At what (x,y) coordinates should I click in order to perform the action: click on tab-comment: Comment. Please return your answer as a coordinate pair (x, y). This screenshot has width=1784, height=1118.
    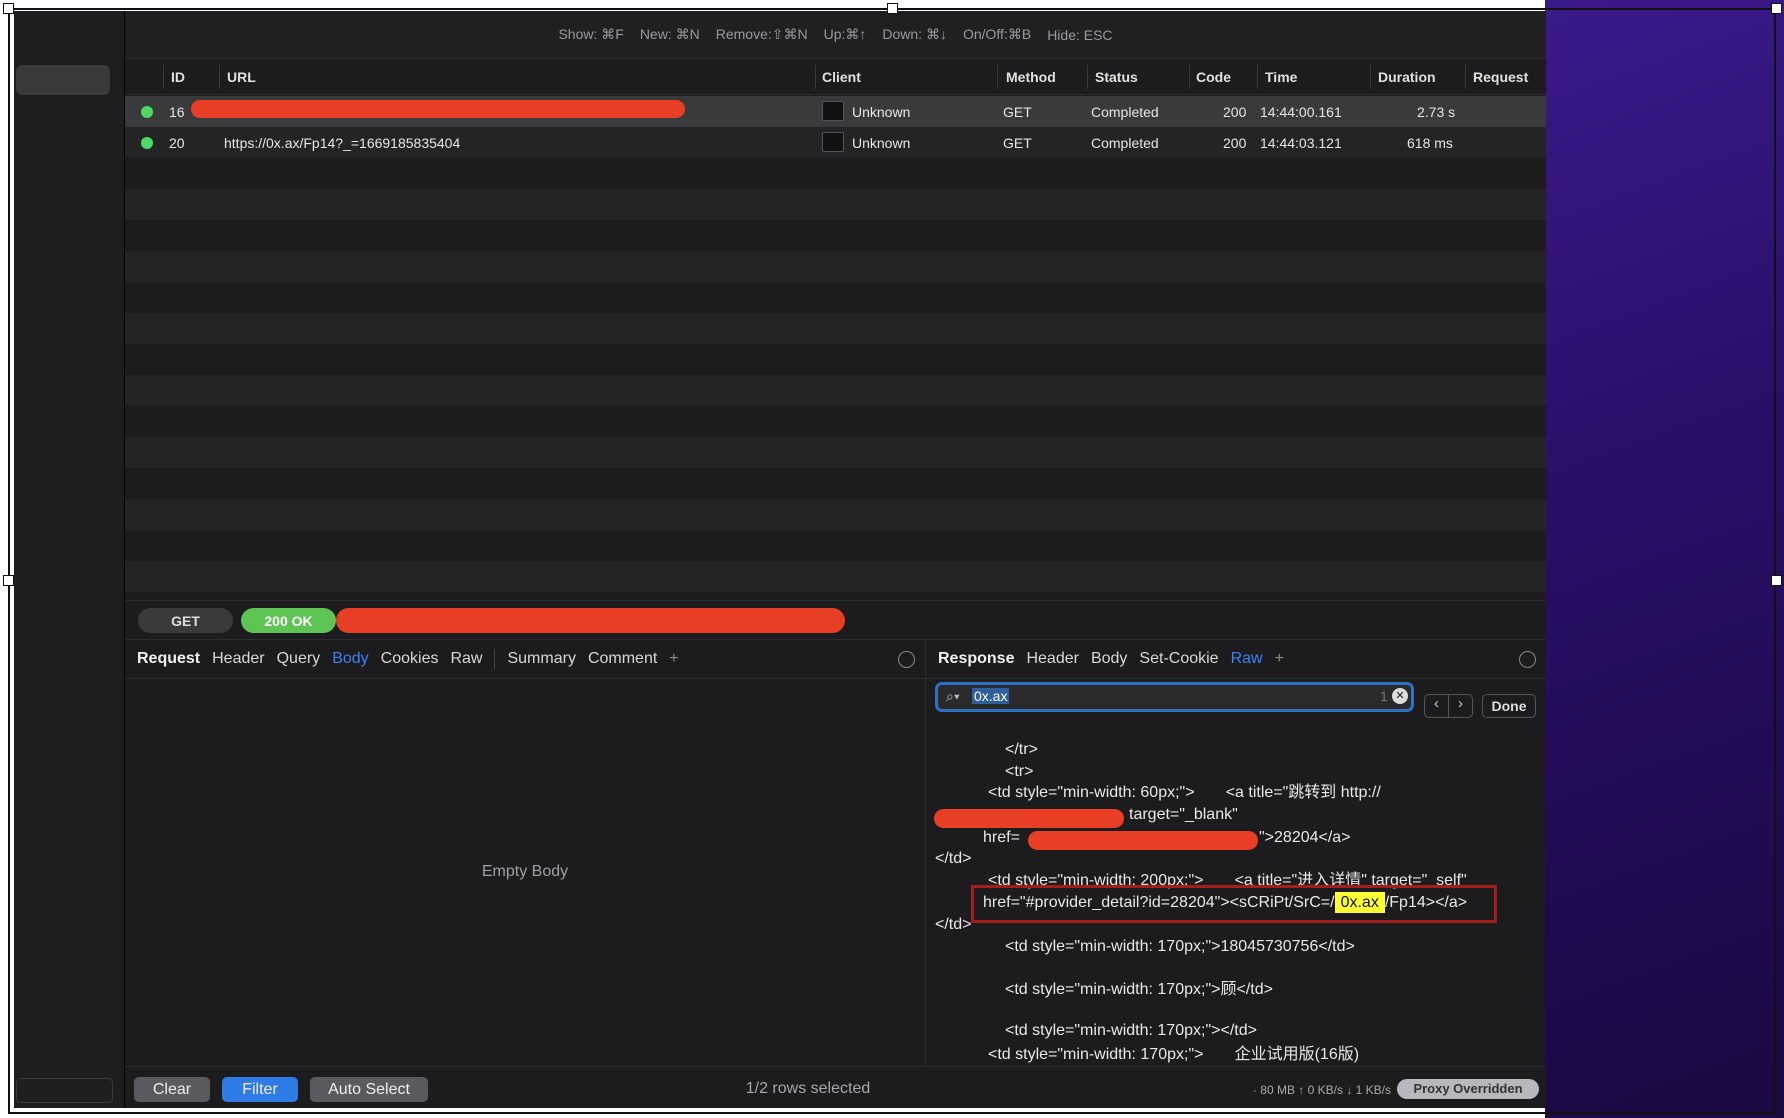
    Looking at the image, I should click on (622, 659).